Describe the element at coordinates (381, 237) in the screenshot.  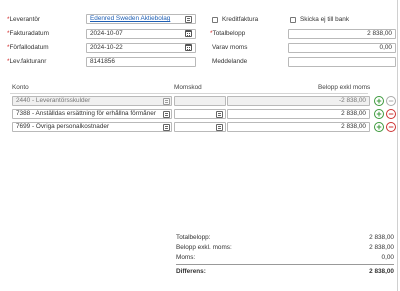
I see `summary-totalbelopp-value: 2 838,00` at that location.